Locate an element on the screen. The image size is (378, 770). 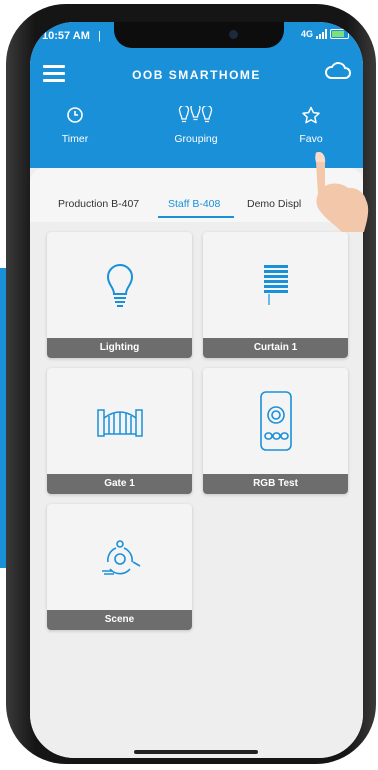
nav-timer: Timer is located at coordinates (75, 125).